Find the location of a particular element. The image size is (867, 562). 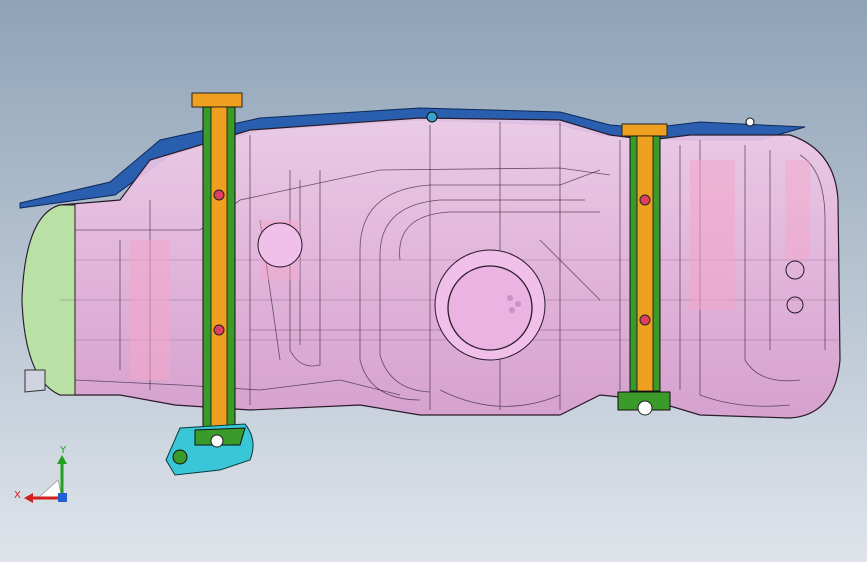

pump-port is located at coordinates (490, 305).